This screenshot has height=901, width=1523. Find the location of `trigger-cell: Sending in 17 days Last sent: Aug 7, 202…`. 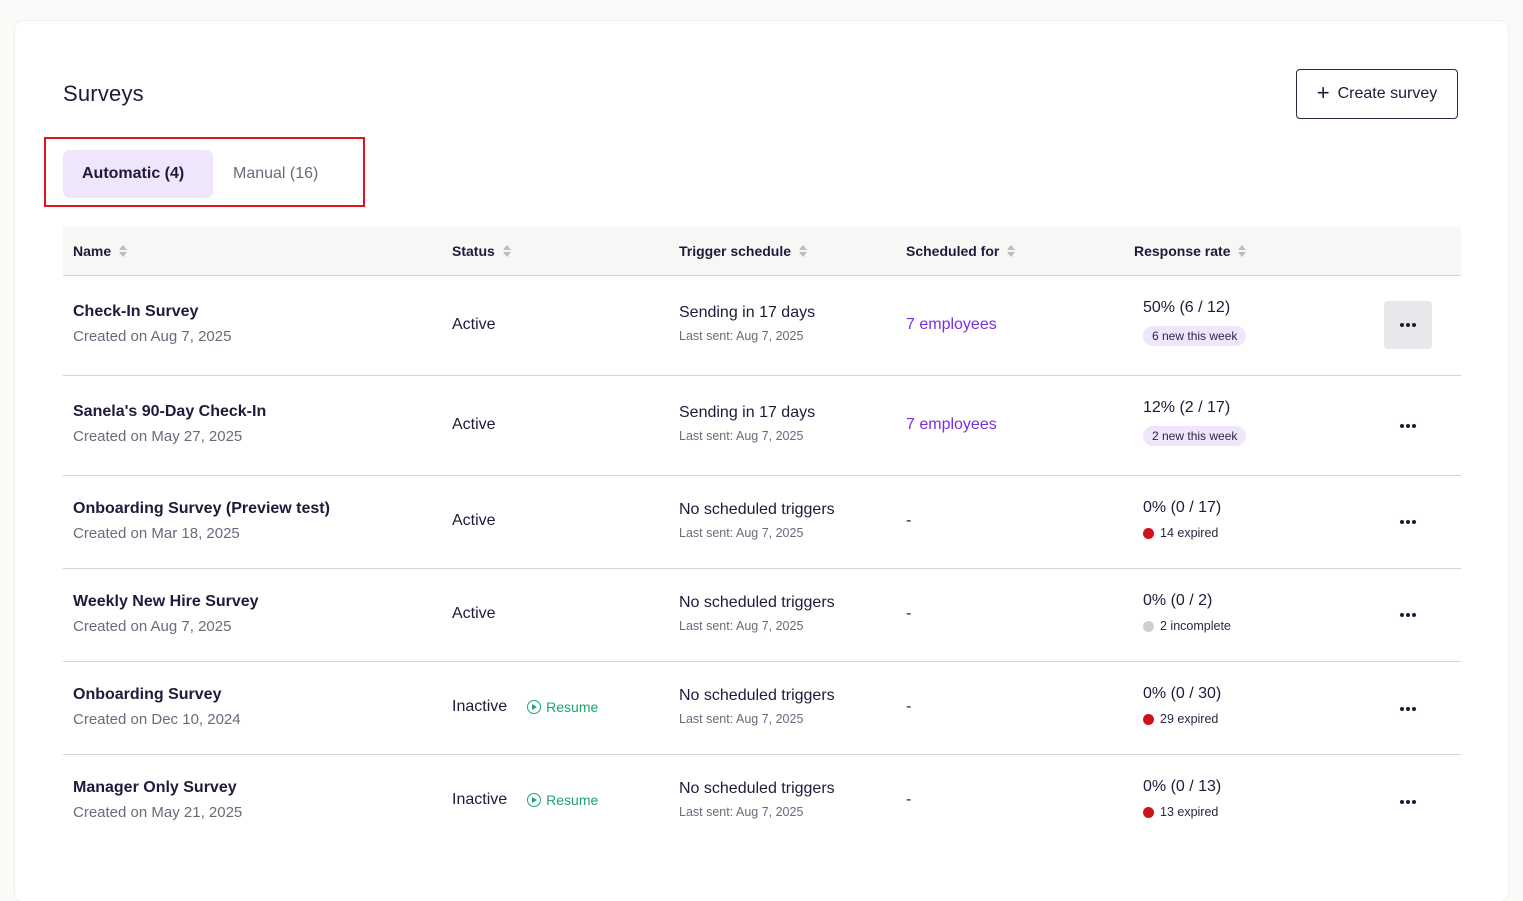

trigger-cell: Sending in 17 days Last sent: Aug 7, 202… is located at coordinates (747, 423).